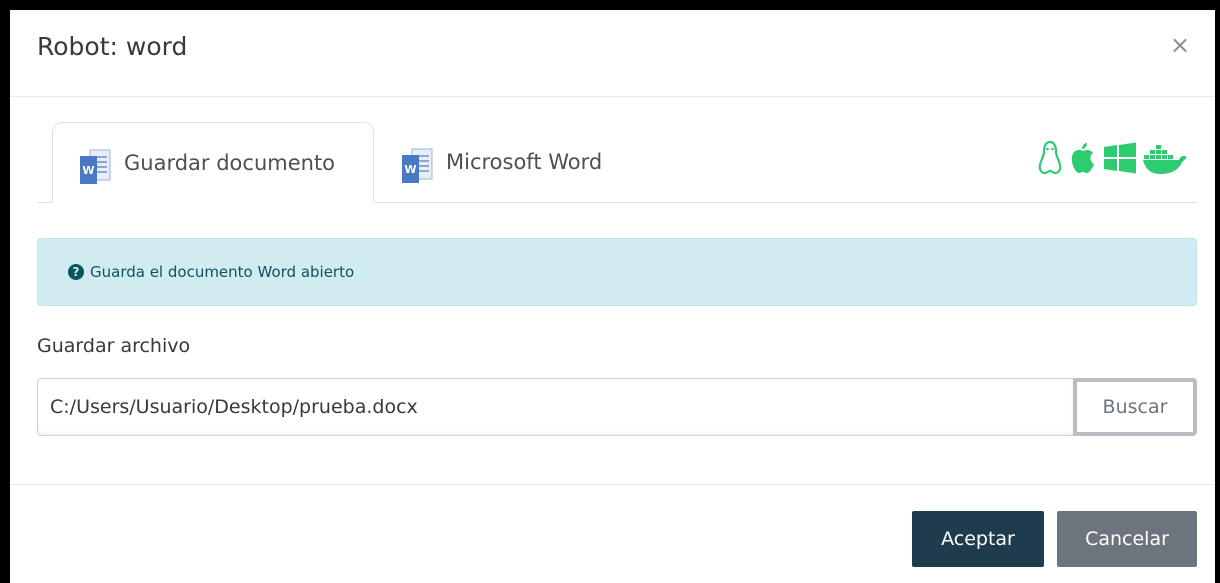 The image size is (1220, 583). Describe the element at coordinates (1082, 158) in the screenshot. I see `apple-icon` at that location.